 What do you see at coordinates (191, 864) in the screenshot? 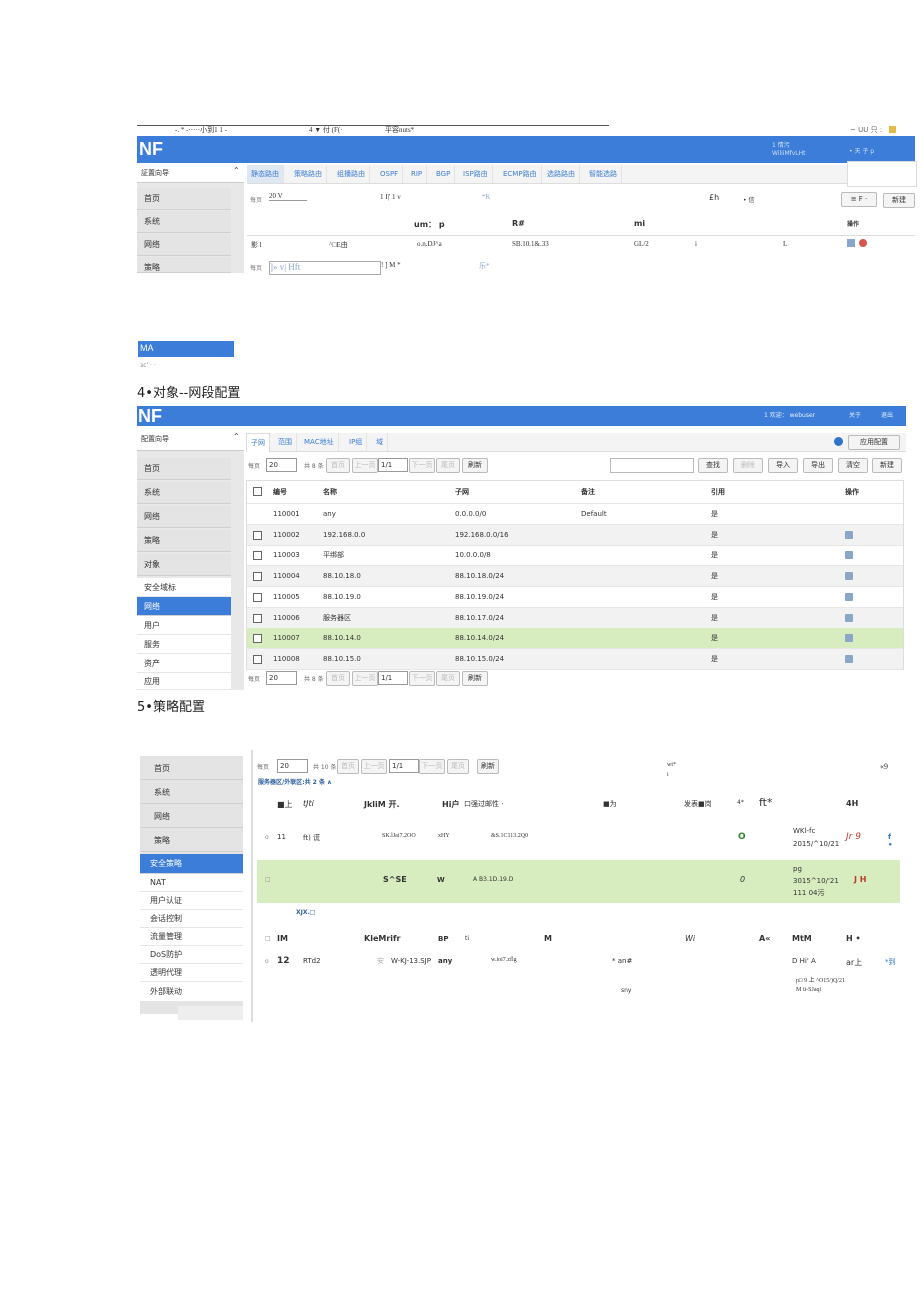
I see `sidebar-sub-security-policy: 安全策略` at bounding box center [191, 864].